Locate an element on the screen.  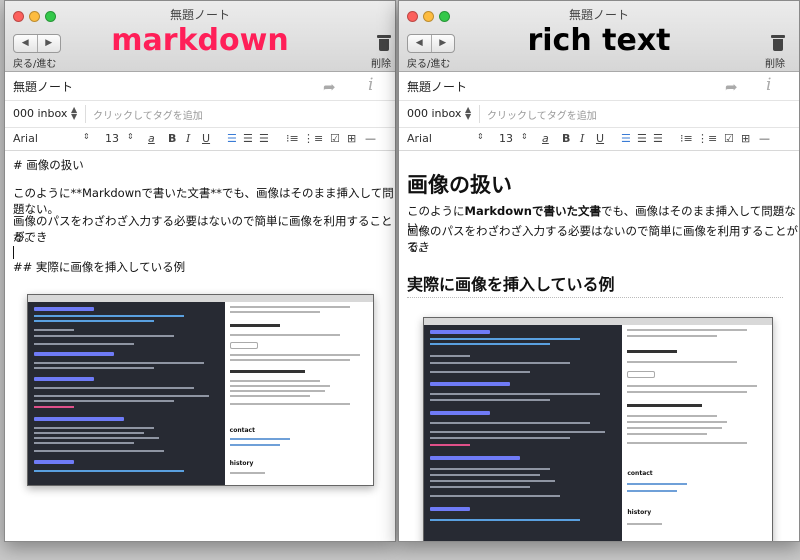
md-line-subheading: ## 実際に画像を挿入している例 is located at coordinates (99, 267).